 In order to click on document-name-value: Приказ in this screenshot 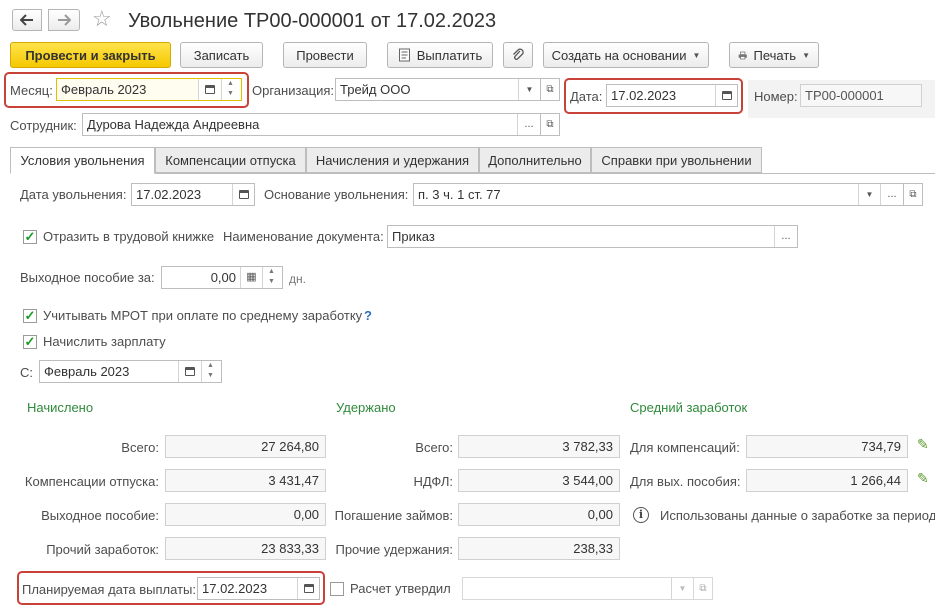, I will do `click(413, 236)`.